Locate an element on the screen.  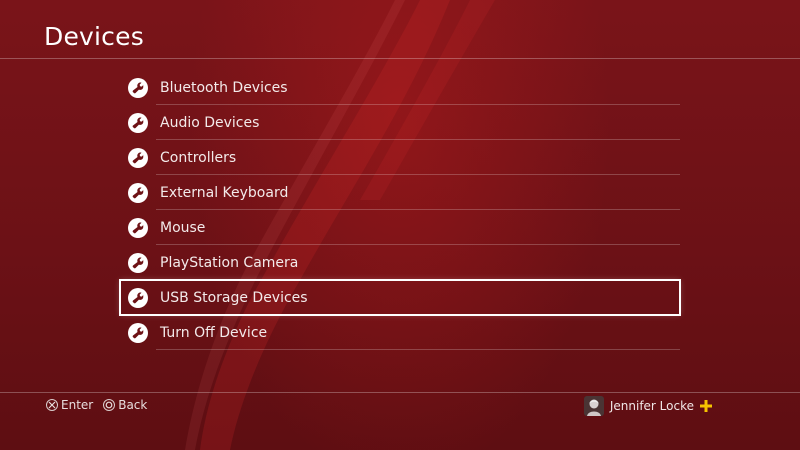
button-hints: Enter Back is located at coordinates (101, 405).